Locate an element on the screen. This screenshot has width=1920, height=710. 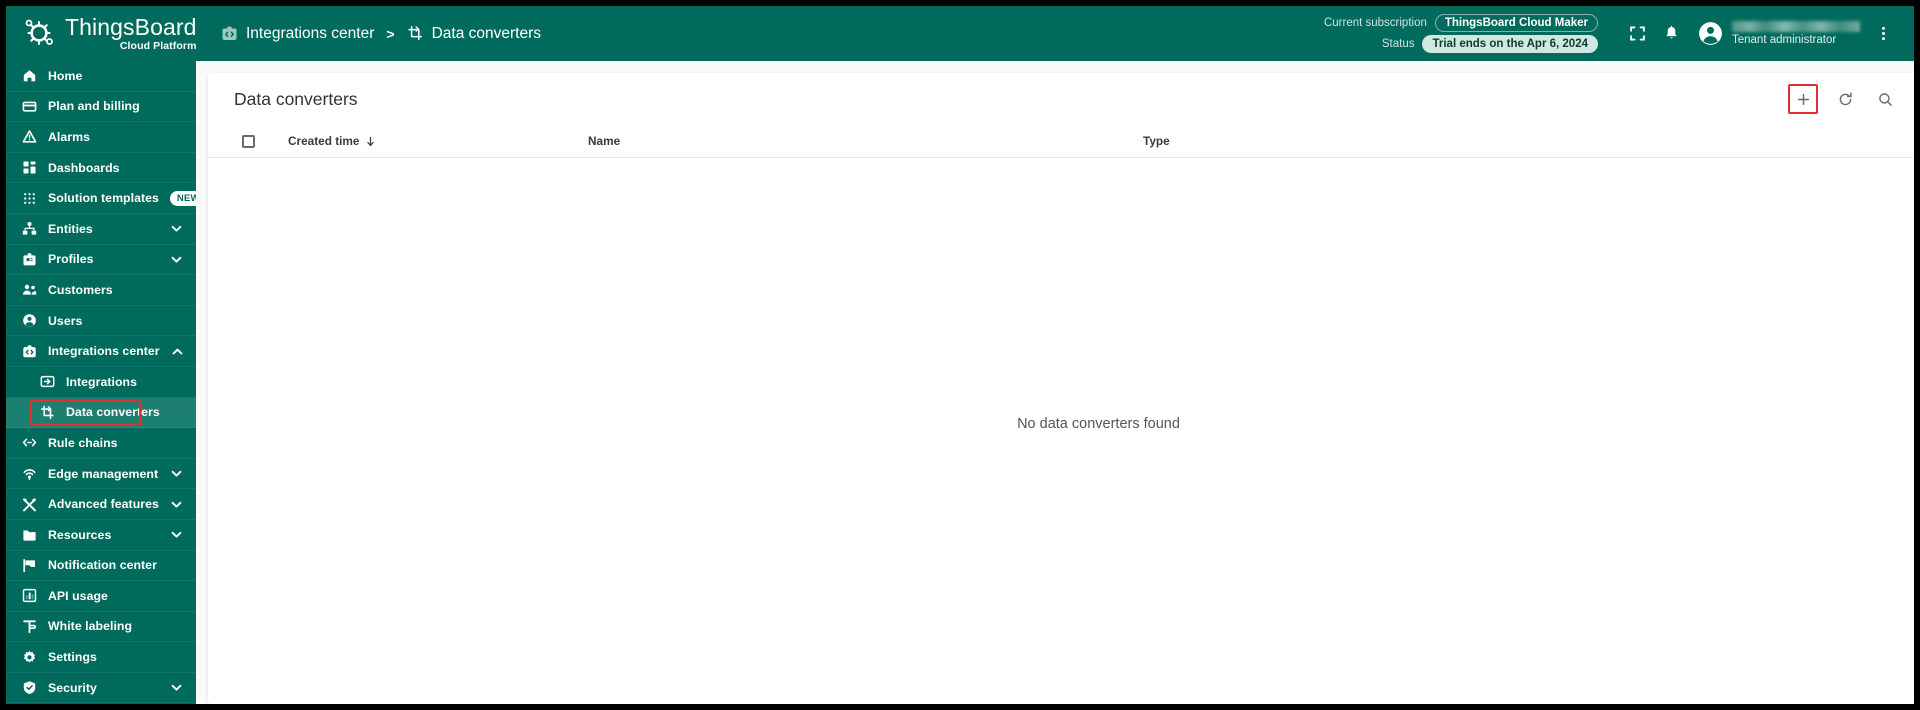
sidebar-item-advanced-features: Advanced features is located at coordinates (101, 504).